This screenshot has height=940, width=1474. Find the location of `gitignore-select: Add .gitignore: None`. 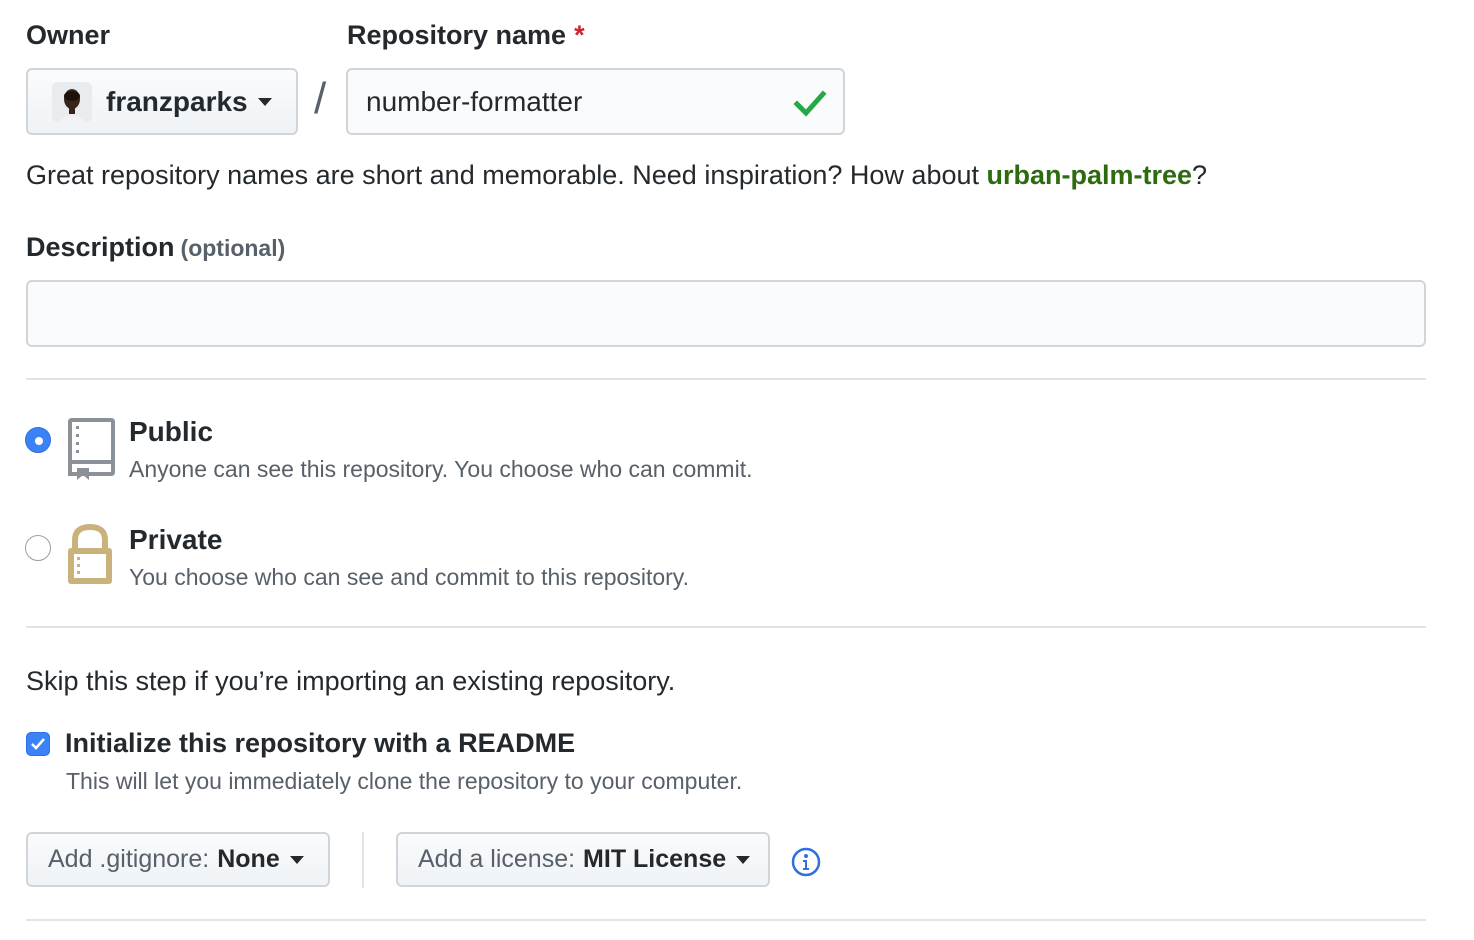

gitignore-select: Add .gitignore: None is located at coordinates (178, 859).